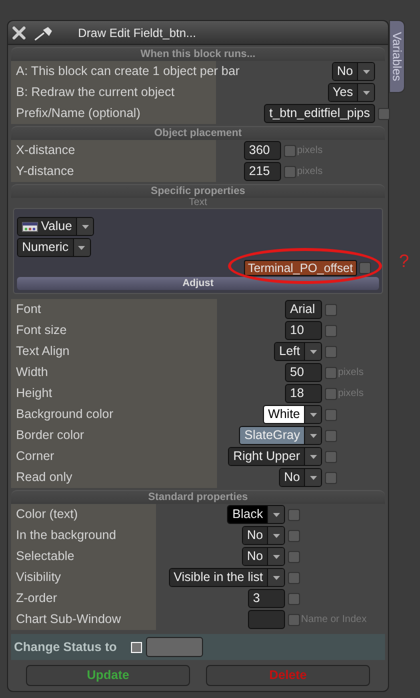  What do you see at coordinates (198, 191) in the screenshot?
I see `section-heading: Specific properties` at bounding box center [198, 191].